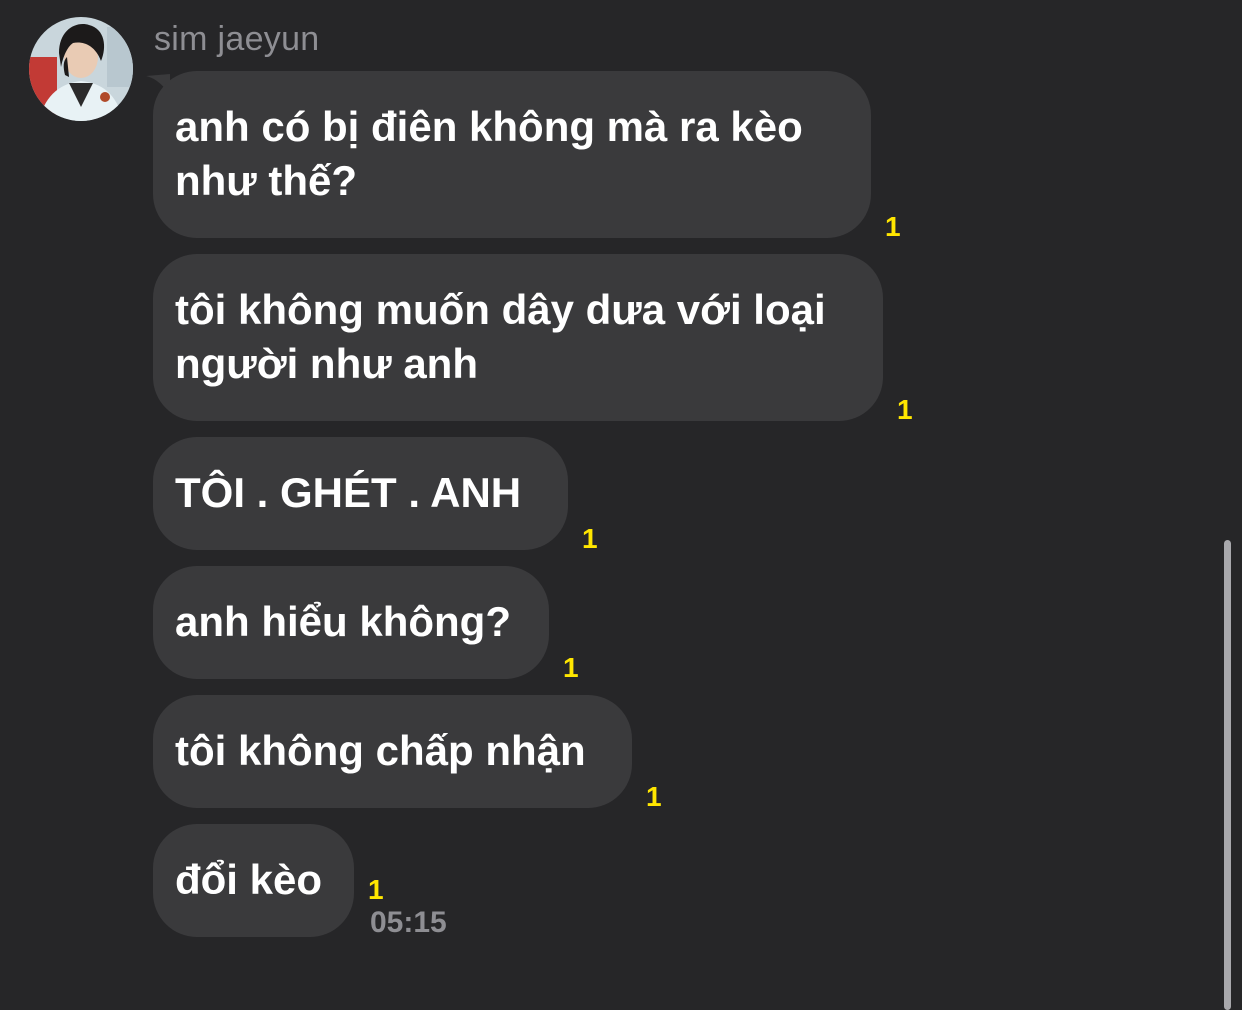 This screenshot has height=1010, width=1242. What do you see at coordinates (489, 153) in the screenshot?
I see `message-text: anh có bị điên không mà ra kèo như thế?` at bounding box center [489, 153].